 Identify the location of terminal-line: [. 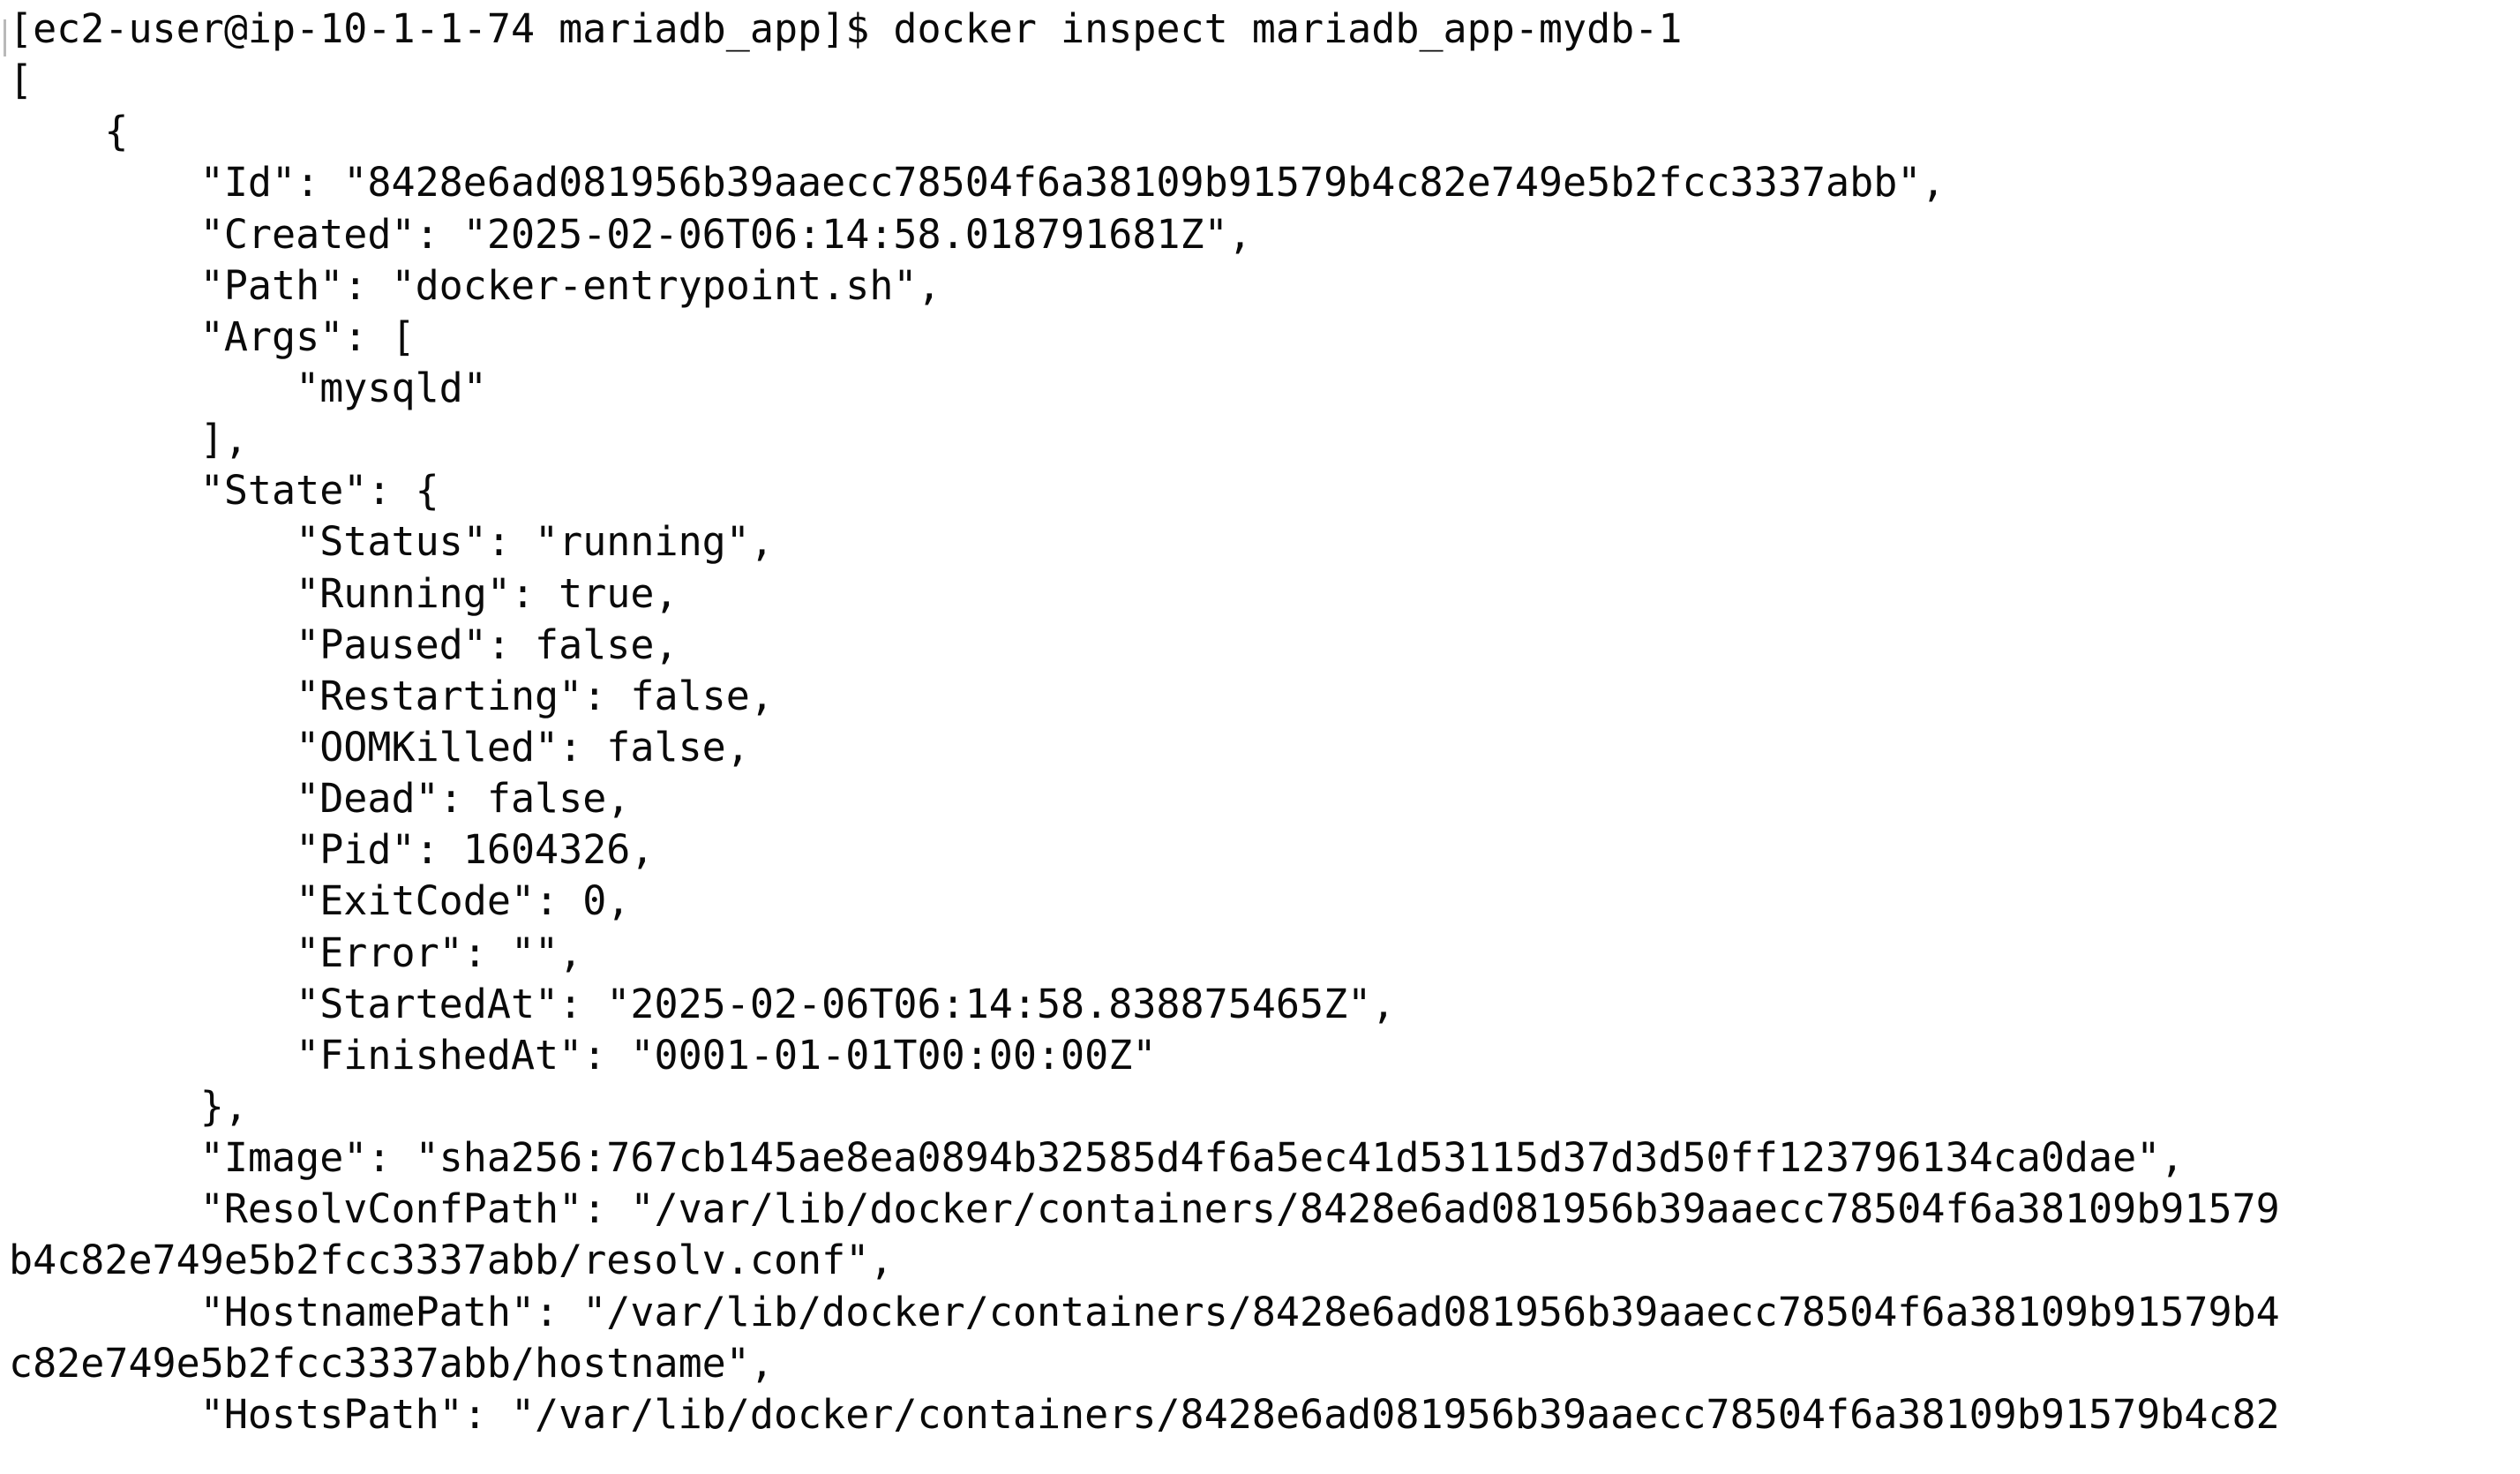
(21, 80).